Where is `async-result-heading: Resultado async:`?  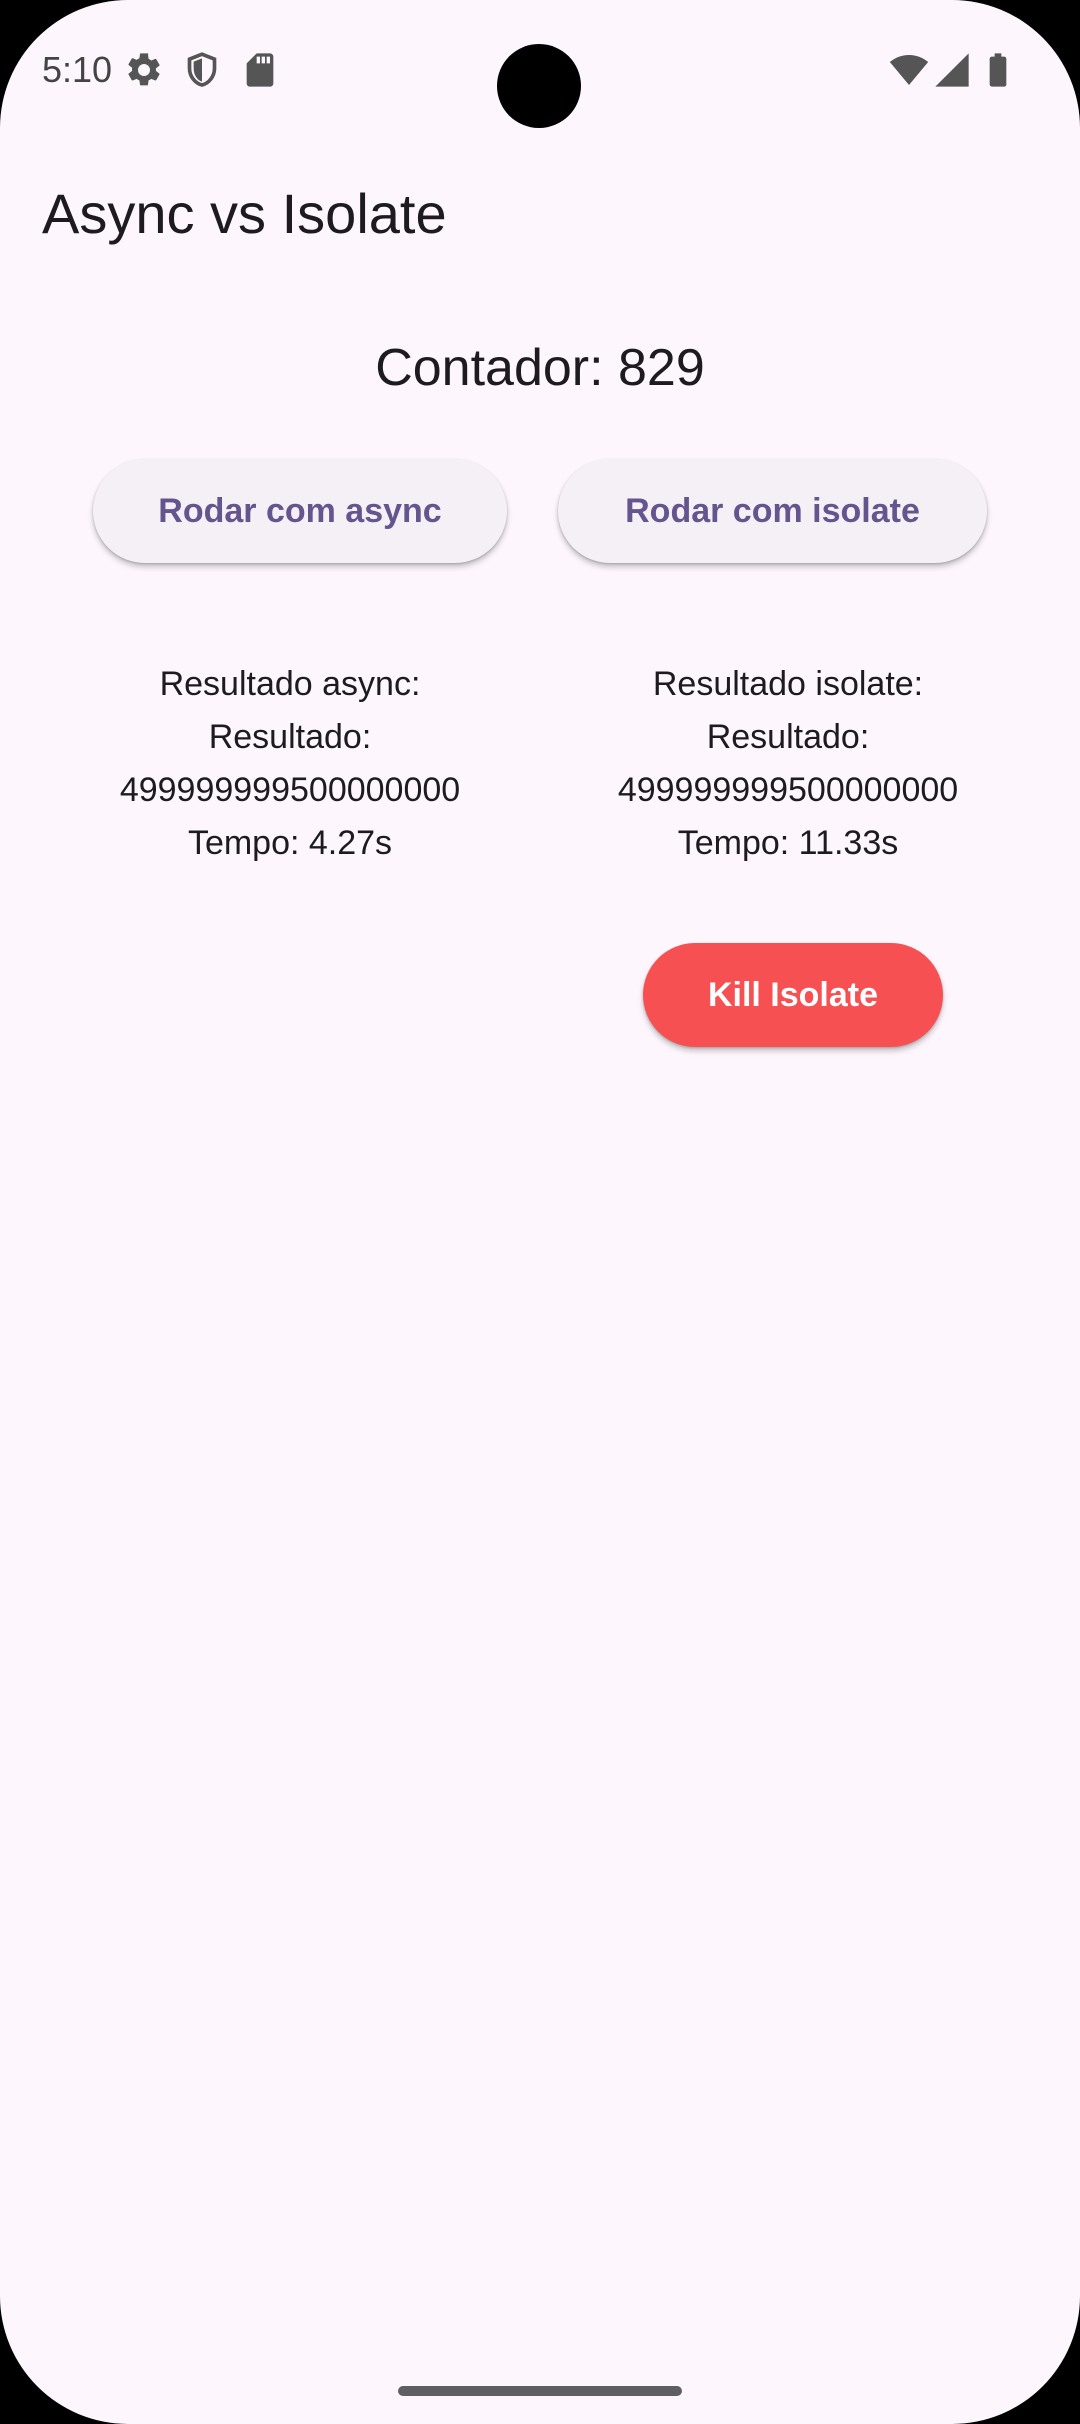
async-result-heading: Resultado async: is located at coordinates (290, 684).